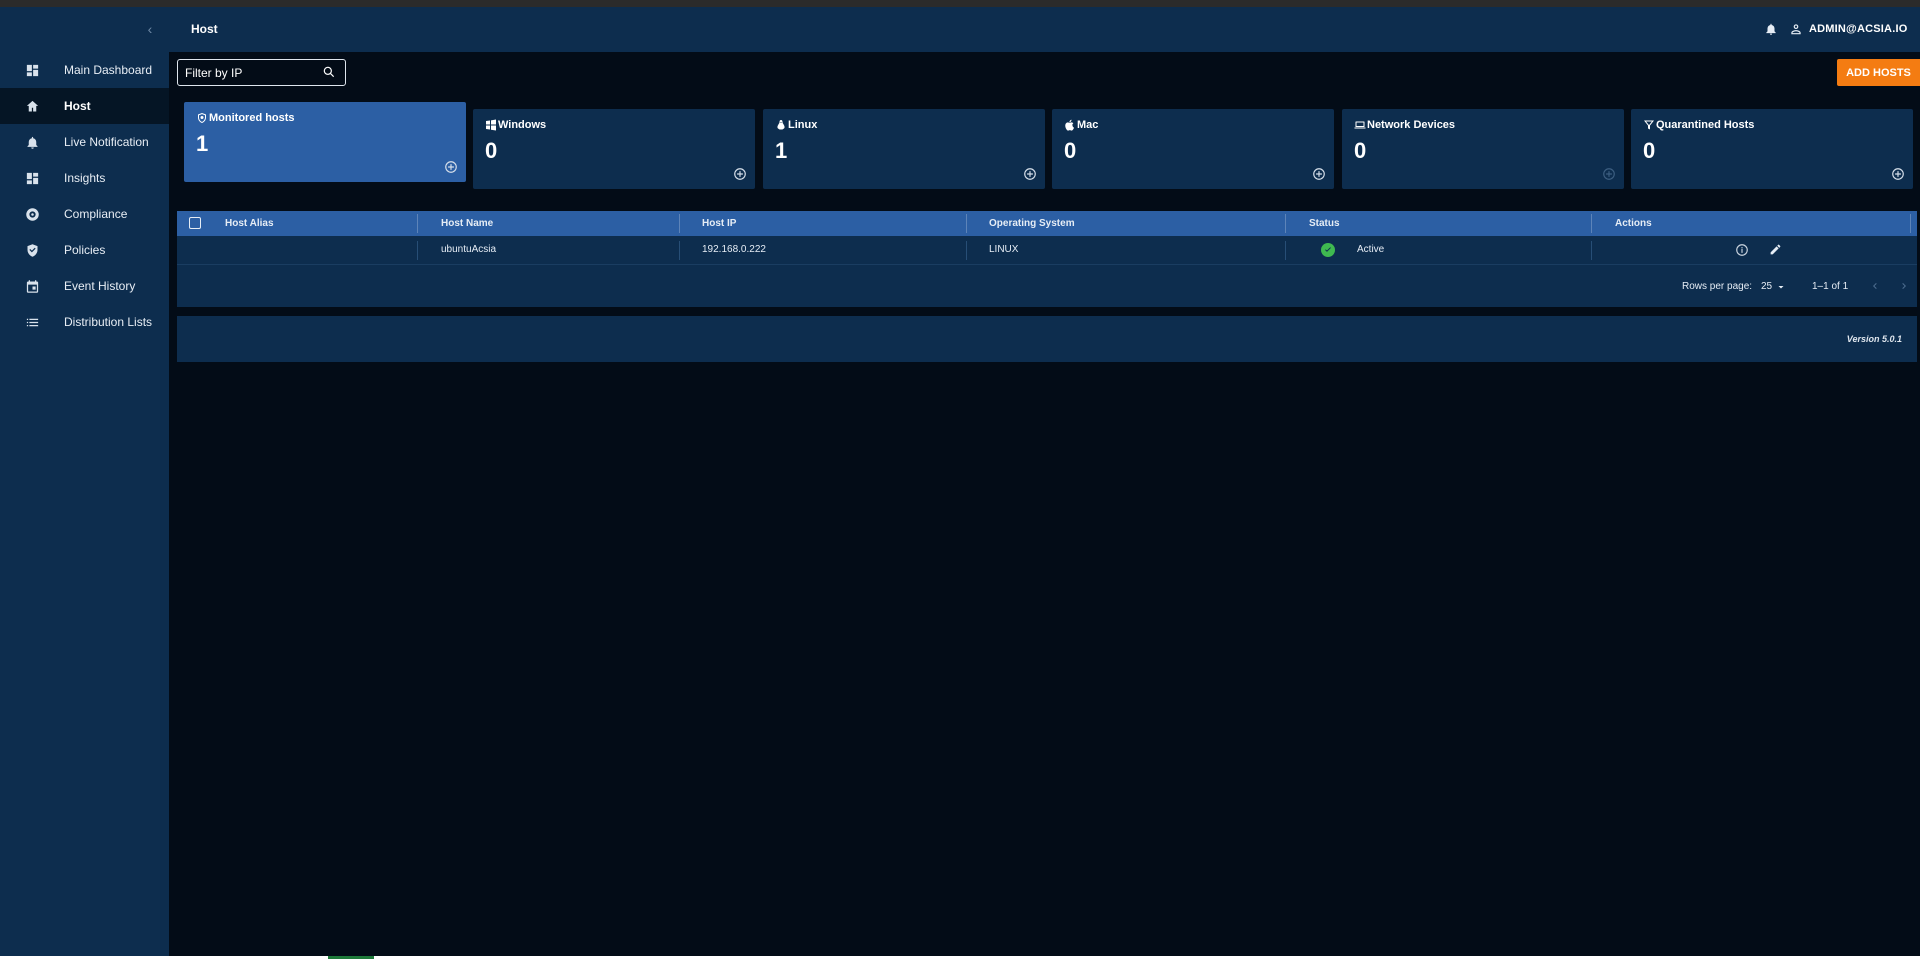 Image resolution: width=1920 pixels, height=962 pixels. I want to click on sidebar-item-host: Host, so click(84, 106).